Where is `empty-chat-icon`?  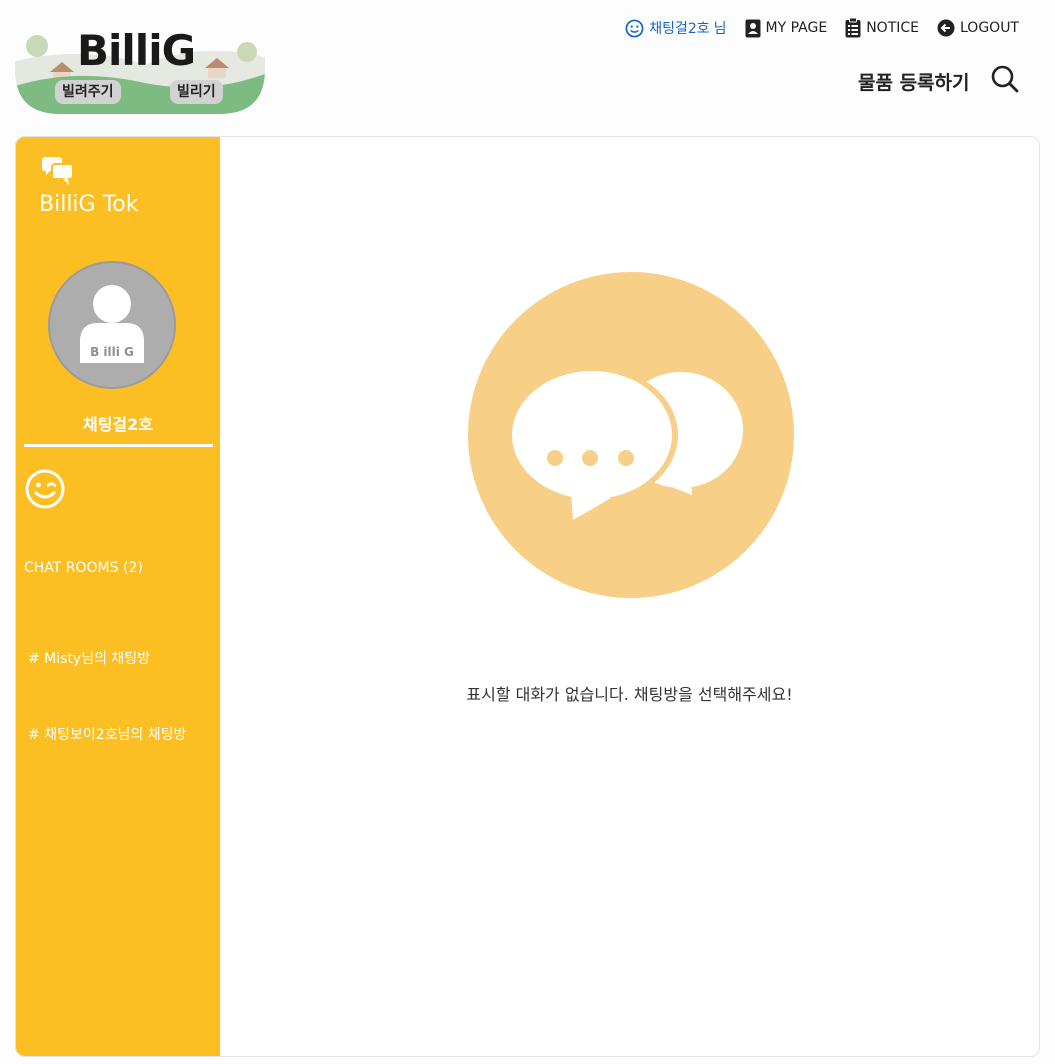 empty-chat-icon is located at coordinates (631, 435).